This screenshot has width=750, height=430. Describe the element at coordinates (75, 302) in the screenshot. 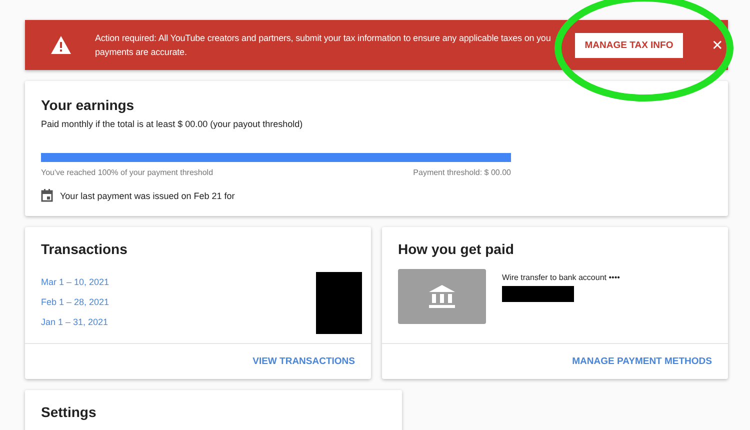

I see `transaction-period-link: Feb 1 – 28, 2021` at that location.